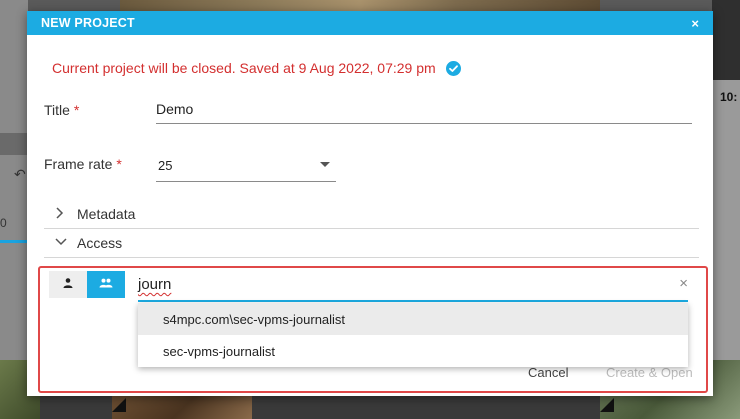 The width and height of the screenshot is (740, 419). What do you see at coordinates (165, 165) in the screenshot?
I see `frame-rate-select: 25` at bounding box center [165, 165].